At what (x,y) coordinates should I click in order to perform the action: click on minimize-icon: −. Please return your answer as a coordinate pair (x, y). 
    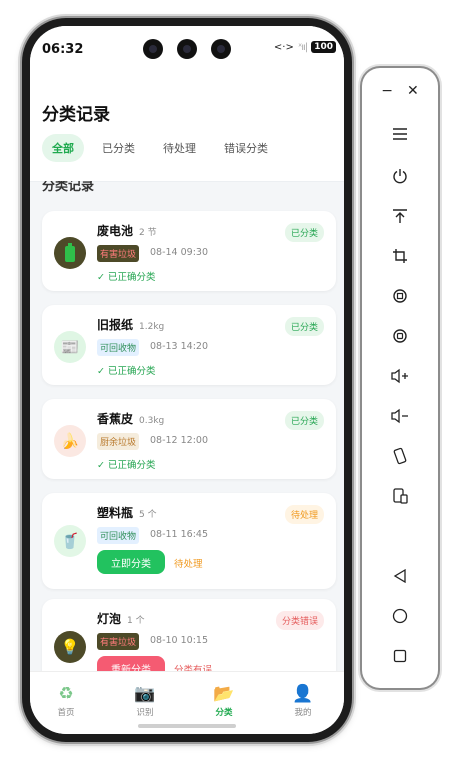
    Looking at the image, I should click on (387, 91).